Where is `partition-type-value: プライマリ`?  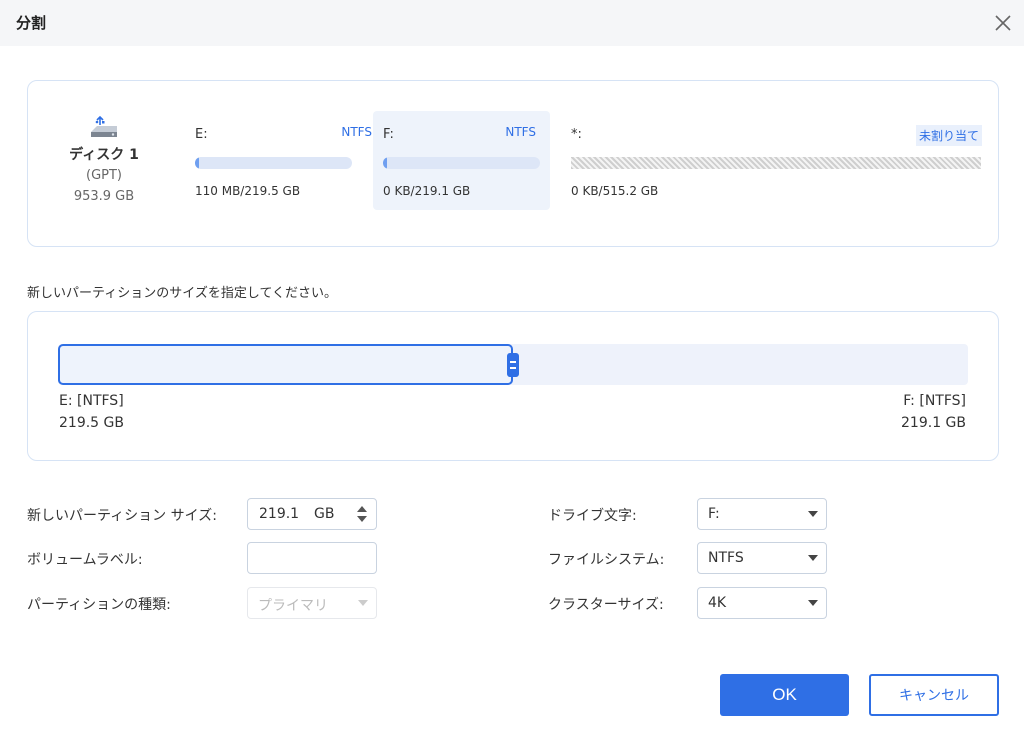 partition-type-value: プライマリ is located at coordinates (293, 606).